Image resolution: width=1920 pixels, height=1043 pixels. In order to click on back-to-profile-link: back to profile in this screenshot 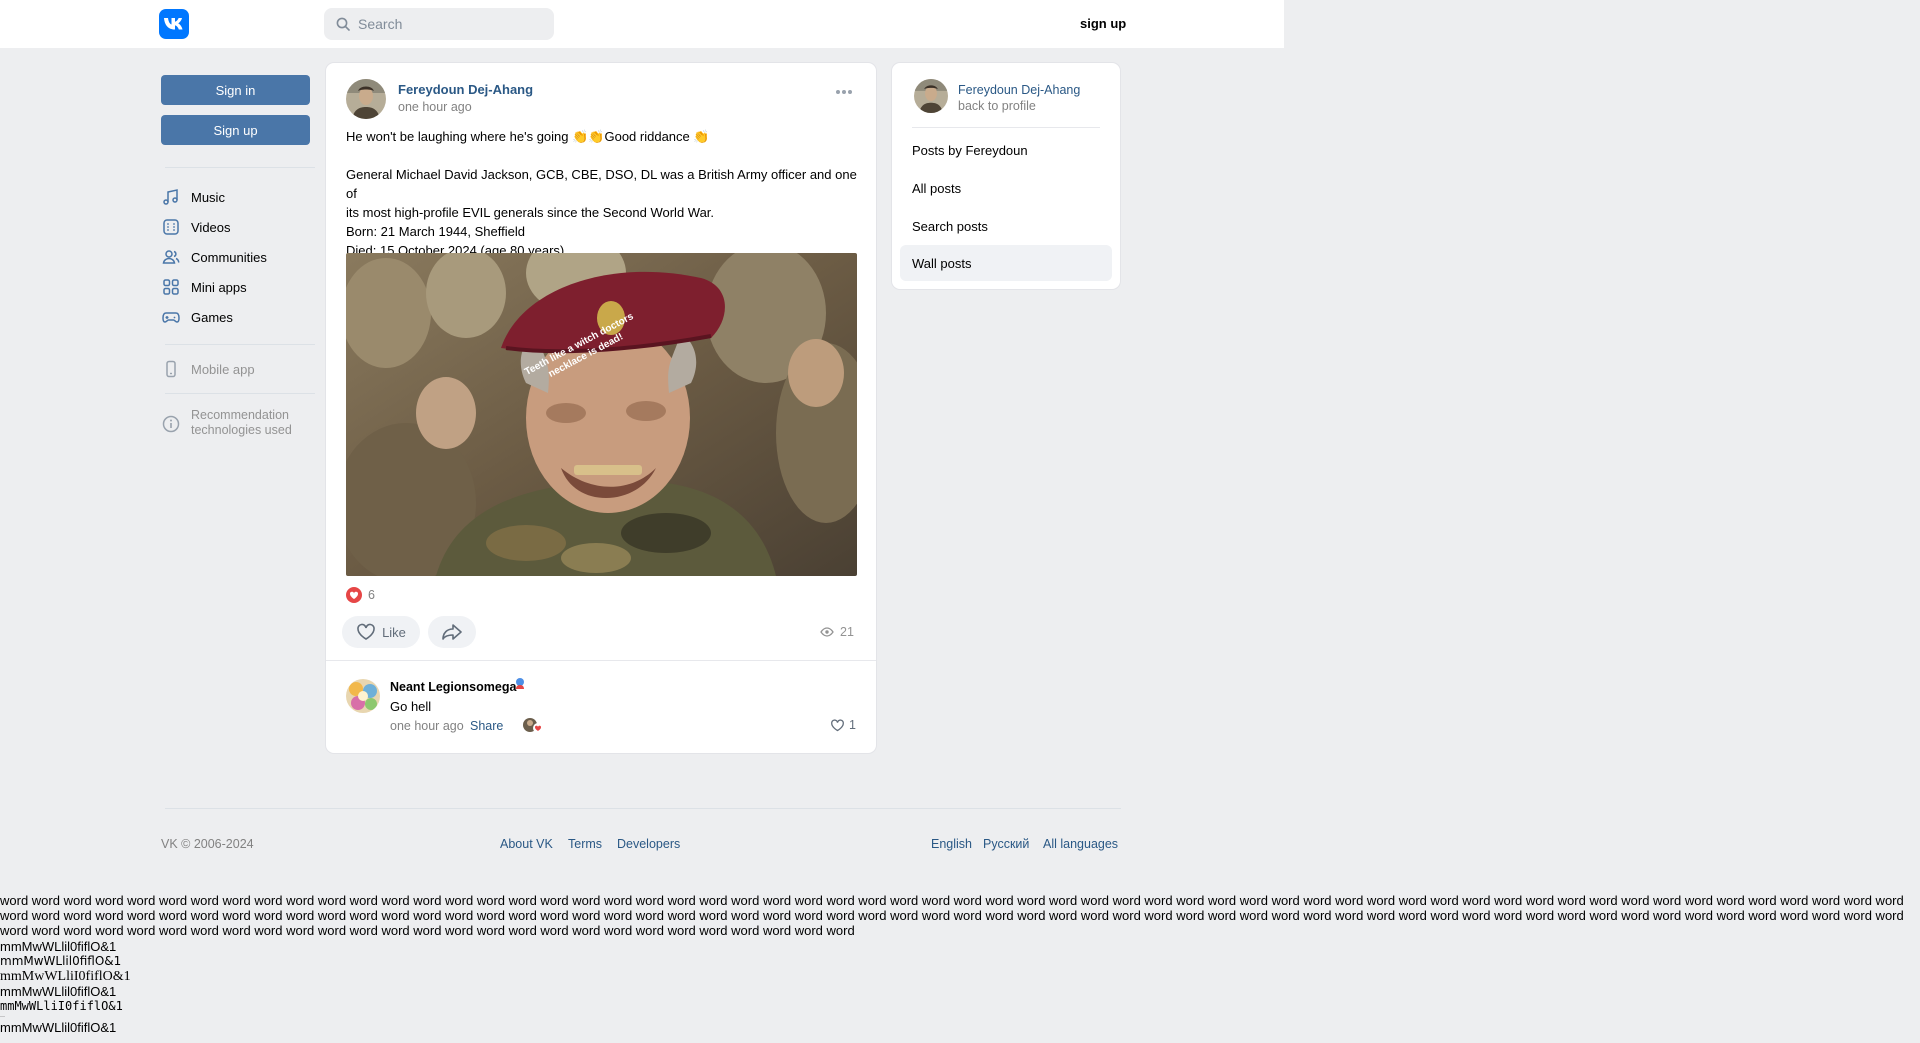, I will do `click(997, 106)`.